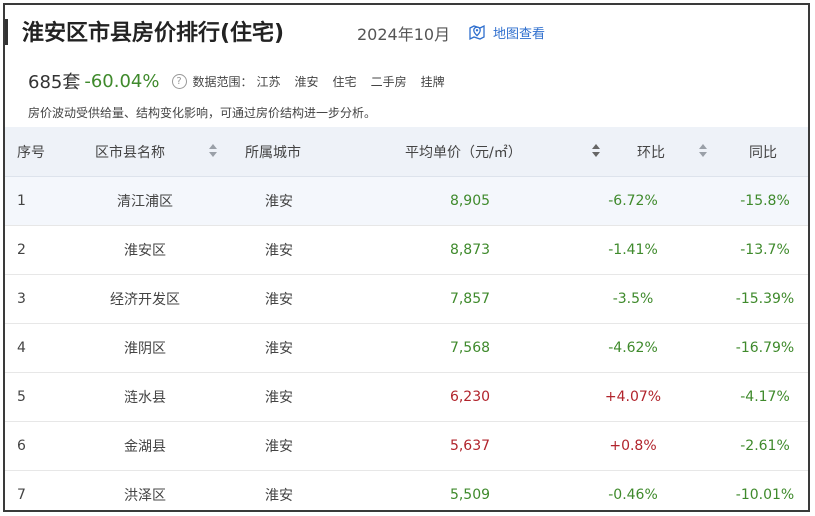 The image size is (815, 516). Describe the element at coordinates (273, 152) in the screenshot. I see `column-header-city: 所属城市` at that location.